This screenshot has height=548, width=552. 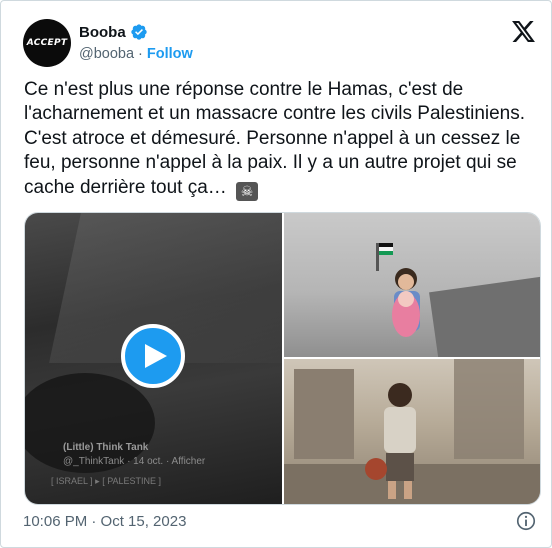 I want to click on avatar-text: ACCEPT, so click(x=47, y=43).